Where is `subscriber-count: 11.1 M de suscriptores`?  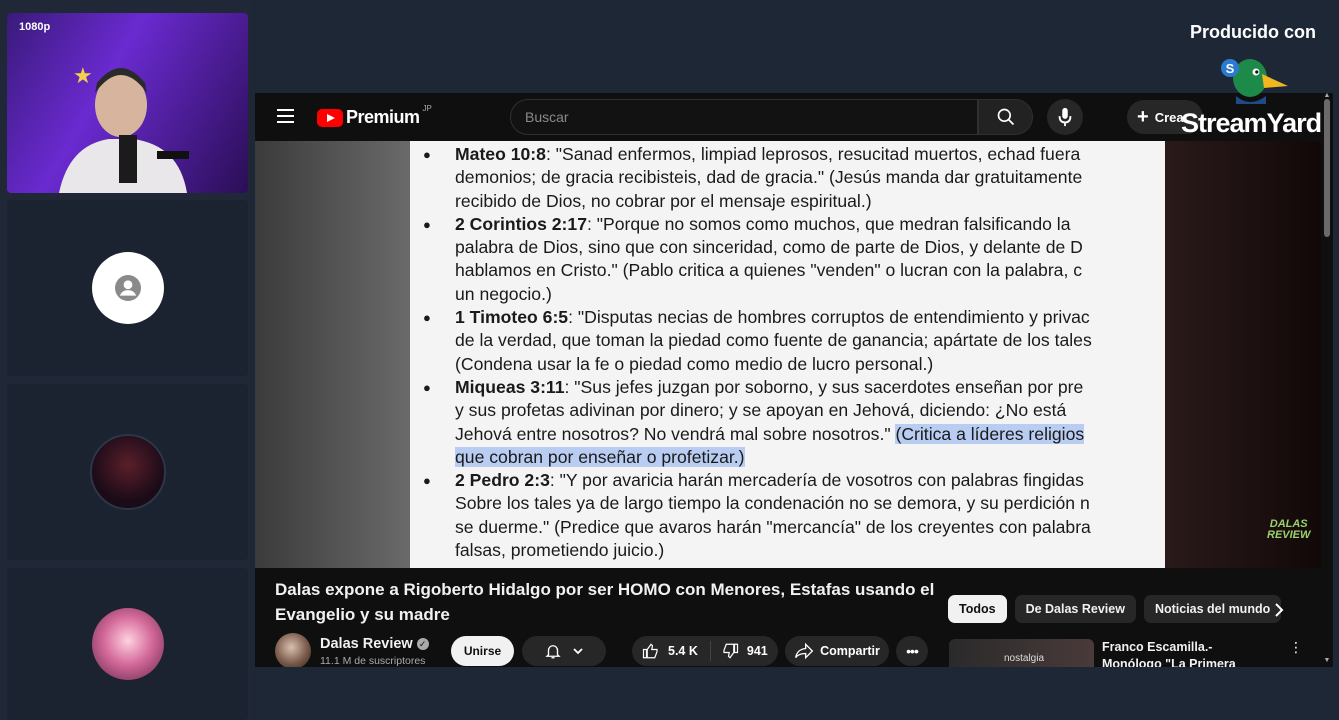
subscriber-count: 11.1 M de suscriptores is located at coordinates (373, 661).